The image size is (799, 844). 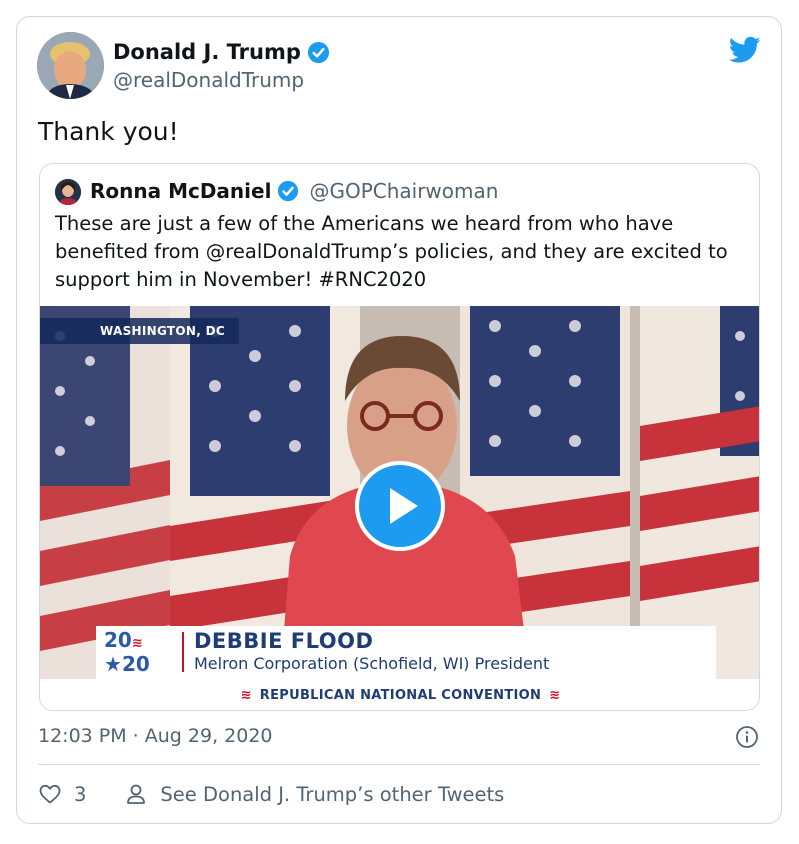 I want to click on see-other-tweets-link: See Donald J. Trump’s other Tweets, so click(x=314, y=794).